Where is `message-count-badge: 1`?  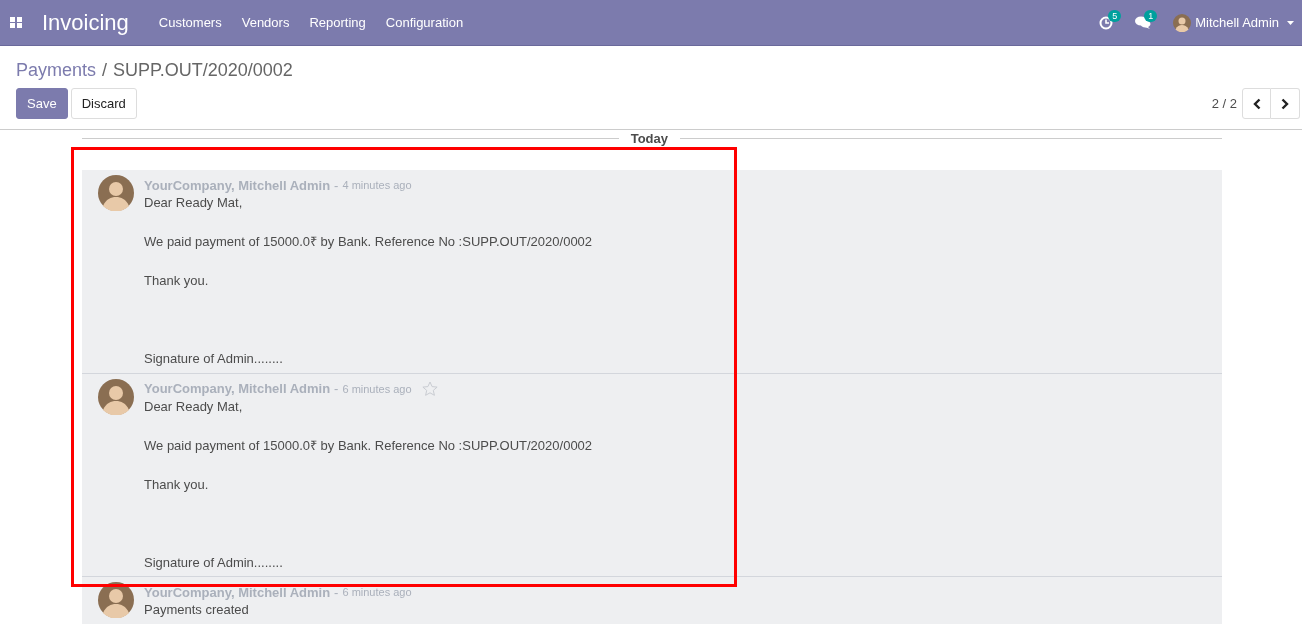
message-count-badge: 1 is located at coordinates (1151, 16).